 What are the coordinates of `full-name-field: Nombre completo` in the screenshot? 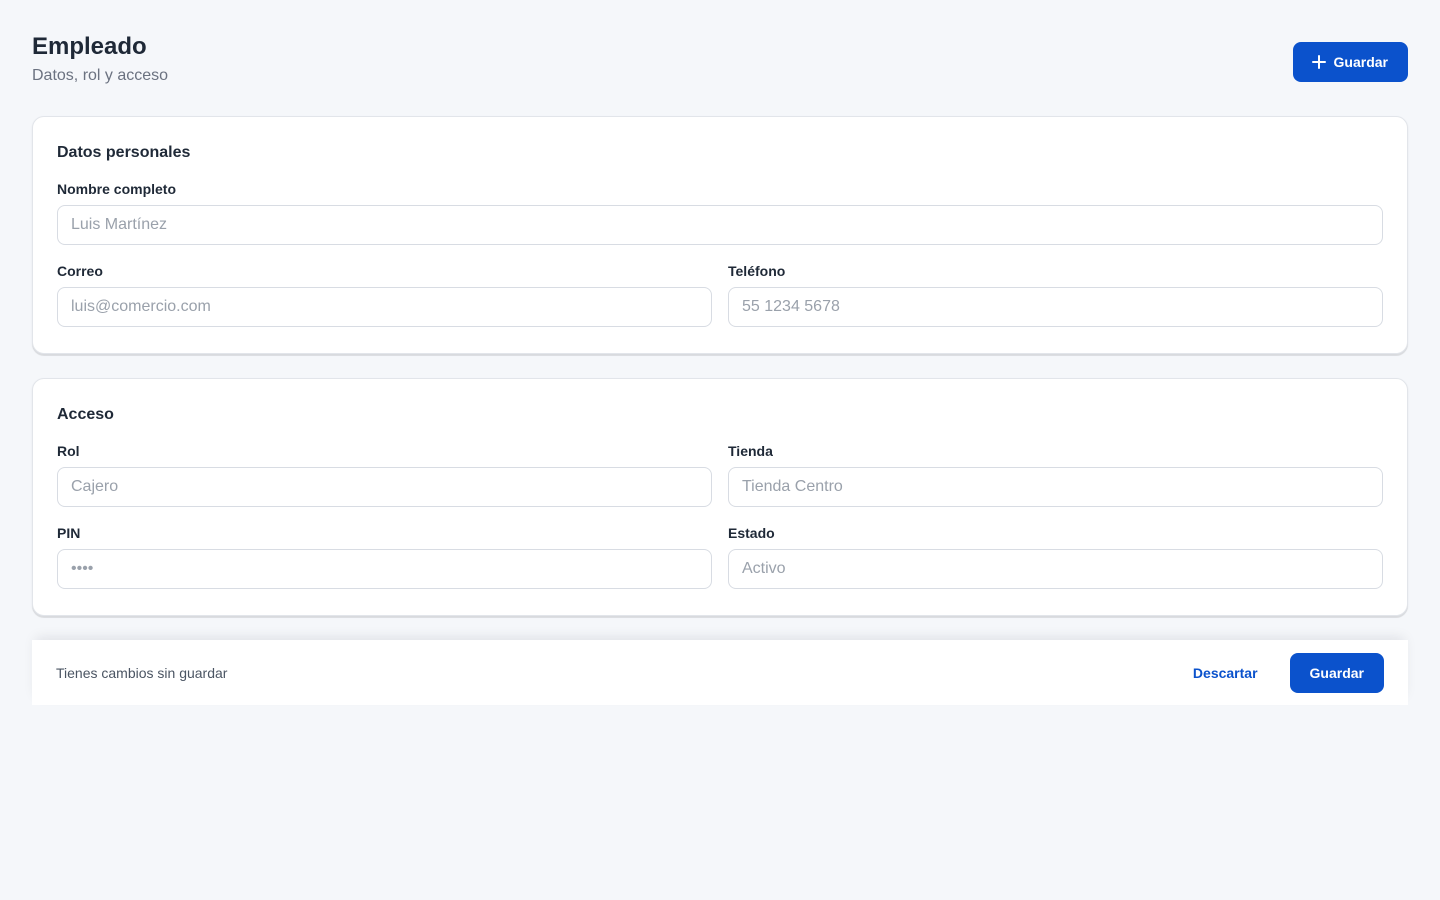 It's located at (720, 213).